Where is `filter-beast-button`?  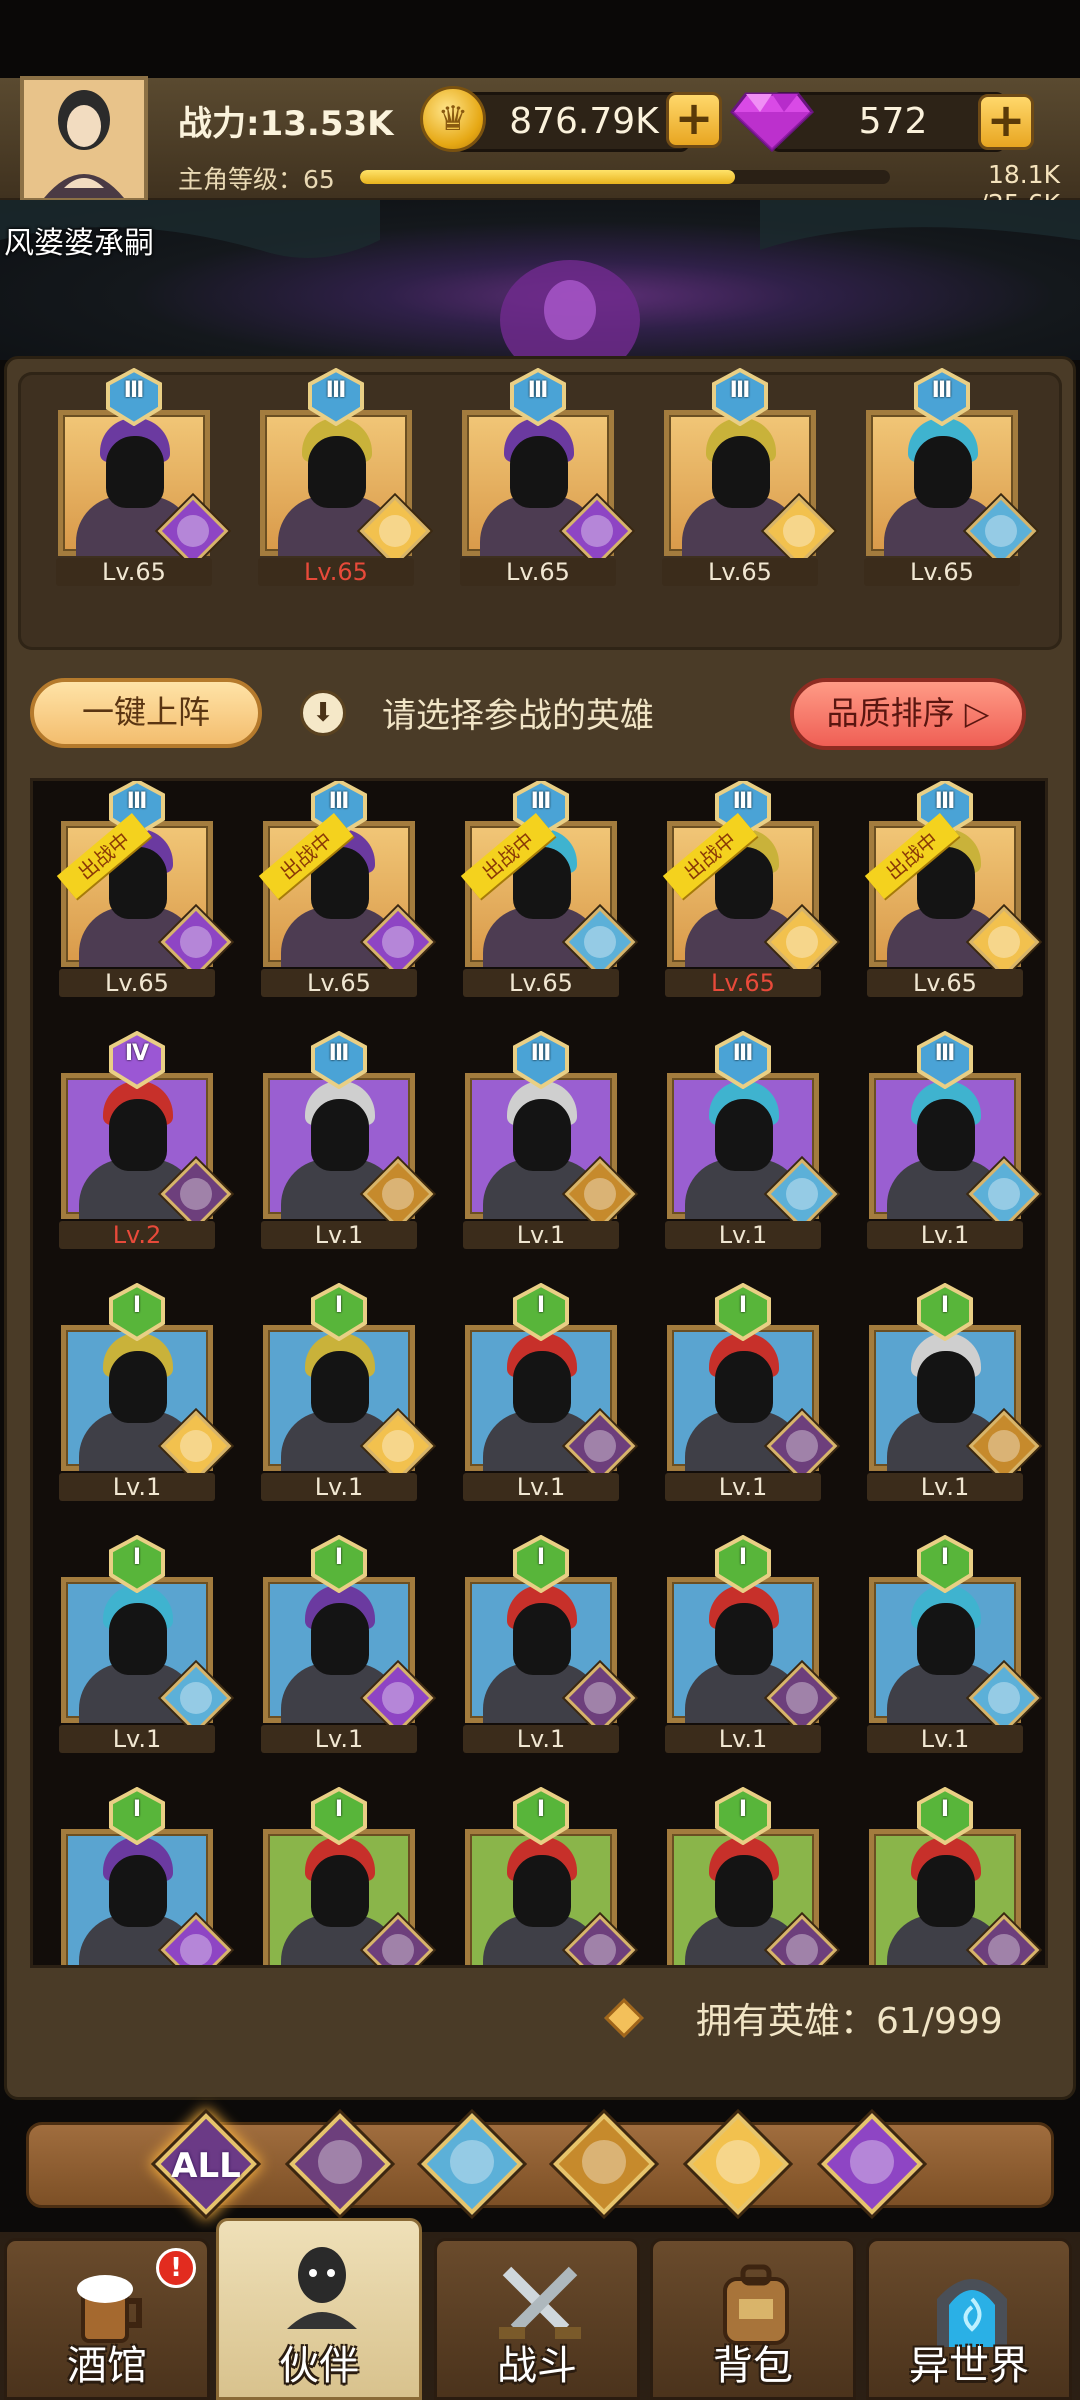
filter-beast-button is located at coordinates (472, 2164).